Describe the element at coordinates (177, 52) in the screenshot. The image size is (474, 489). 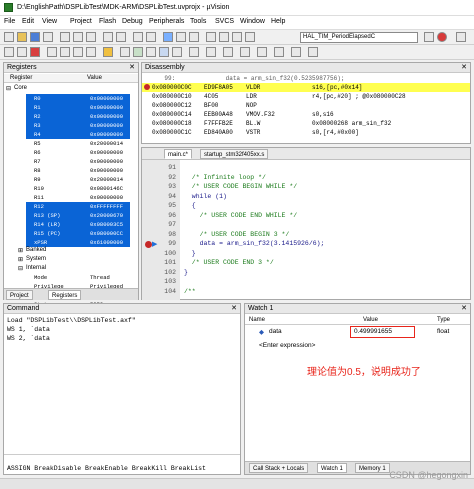
I see `call-stack-icon` at that location.